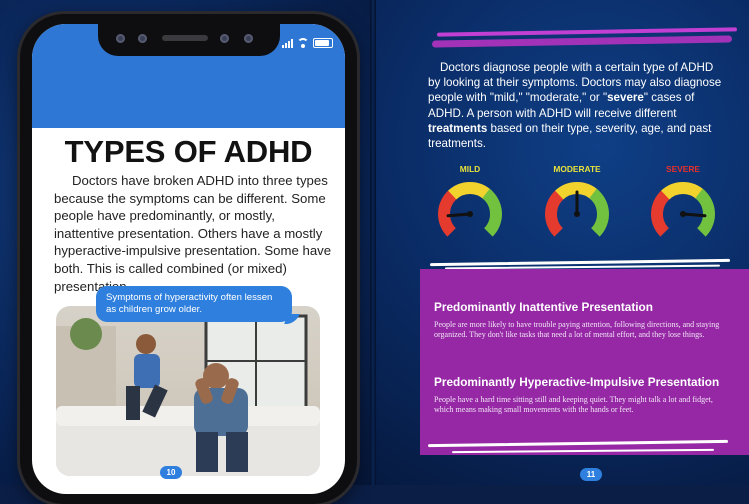  Describe the element at coordinates (303, 43) in the screenshot. I see `wifi-icon` at that location.